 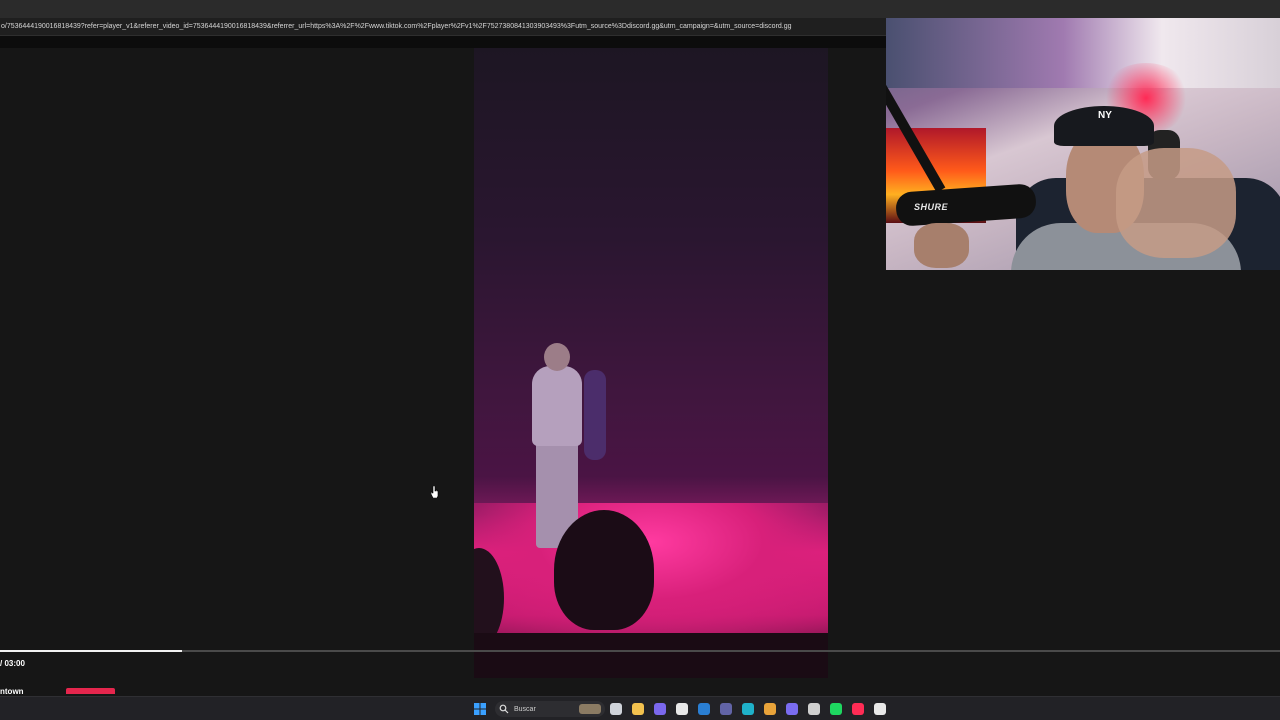 What do you see at coordinates (1083, 53) in the screenshot?
I see `webcam-room-ceiling` at bounding box center [1083, 53].